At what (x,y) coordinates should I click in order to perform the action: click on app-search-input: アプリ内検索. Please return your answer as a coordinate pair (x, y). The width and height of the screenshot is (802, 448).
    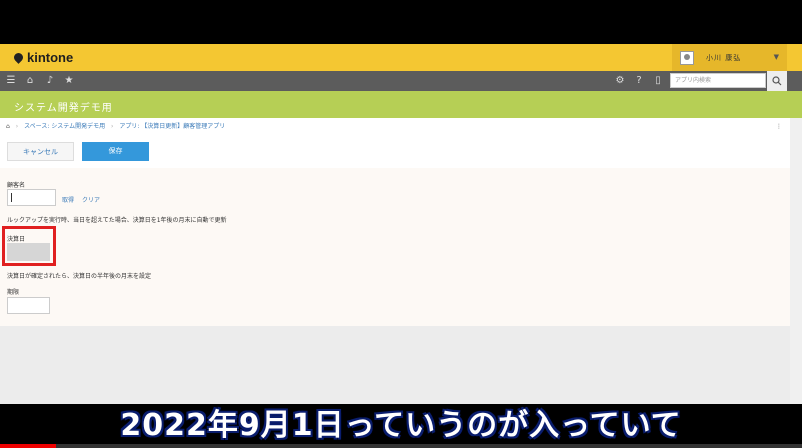
    Looking at the image, I should click on (718, 80).